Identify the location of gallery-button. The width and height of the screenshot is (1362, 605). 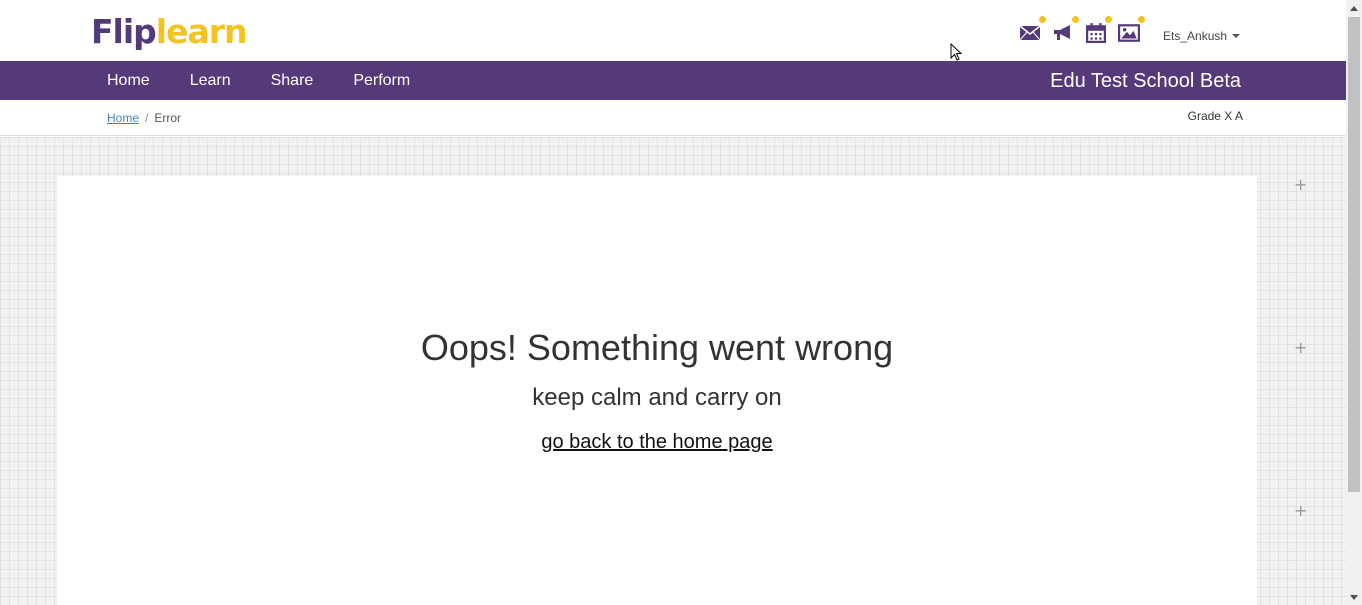
(1130, 31).